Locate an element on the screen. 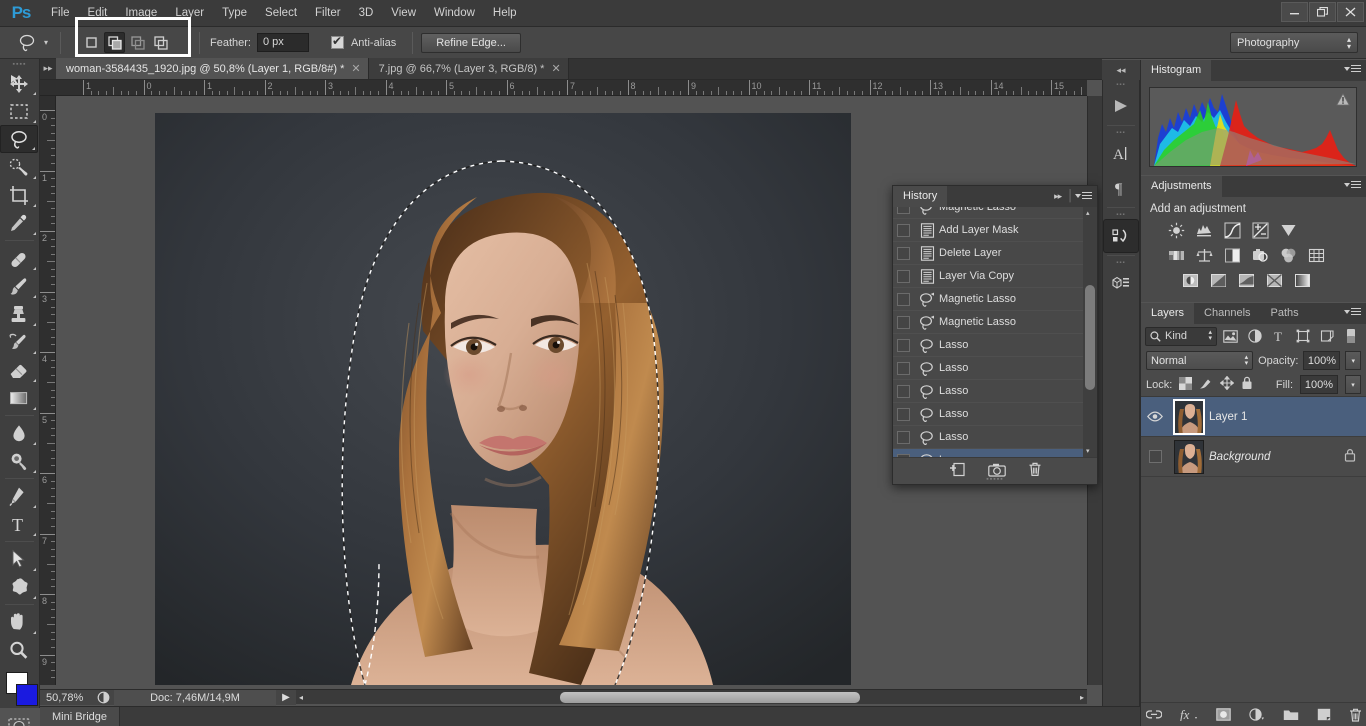 This screenshot has width=1366, height=726. gradient-tool is located at coordinates (19, 398).